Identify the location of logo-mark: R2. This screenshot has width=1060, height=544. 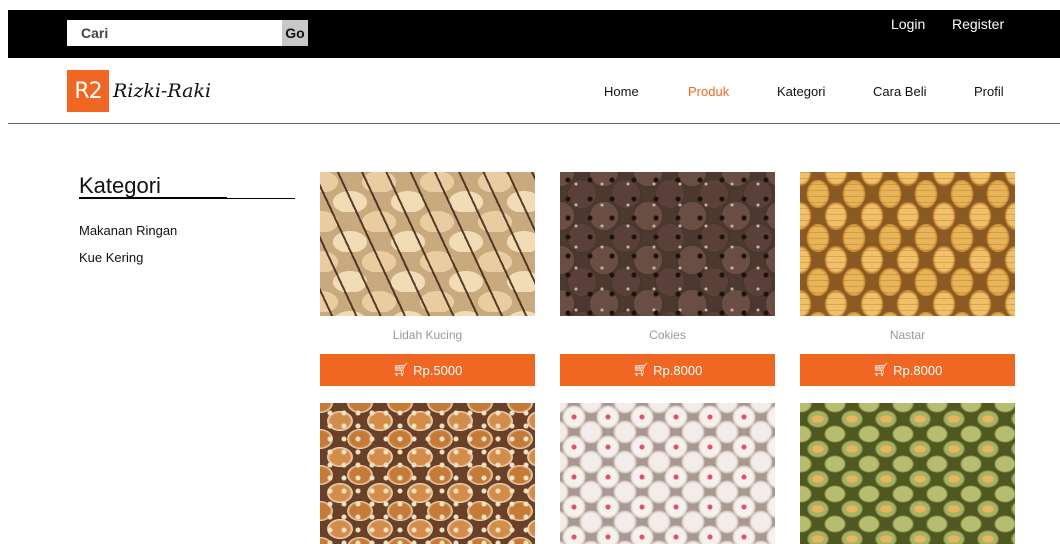
(88, 91).